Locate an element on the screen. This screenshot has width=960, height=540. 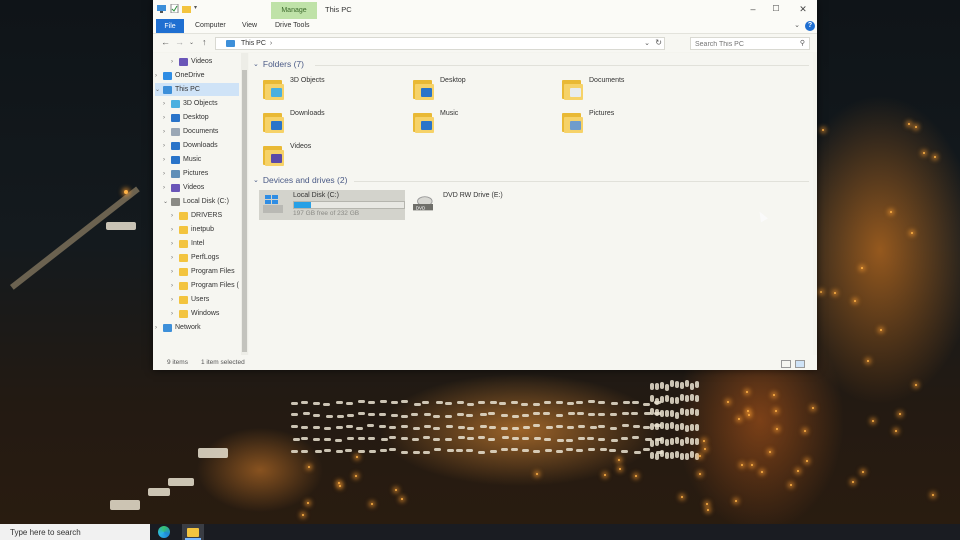
nav-item-network: › Network is located at coordinates (197, 327).